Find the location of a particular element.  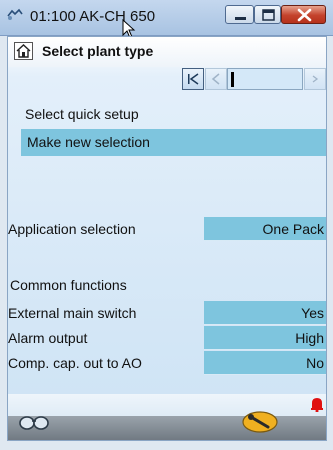

external-main-switch-select: Yes is located at coordinates (265, 313).